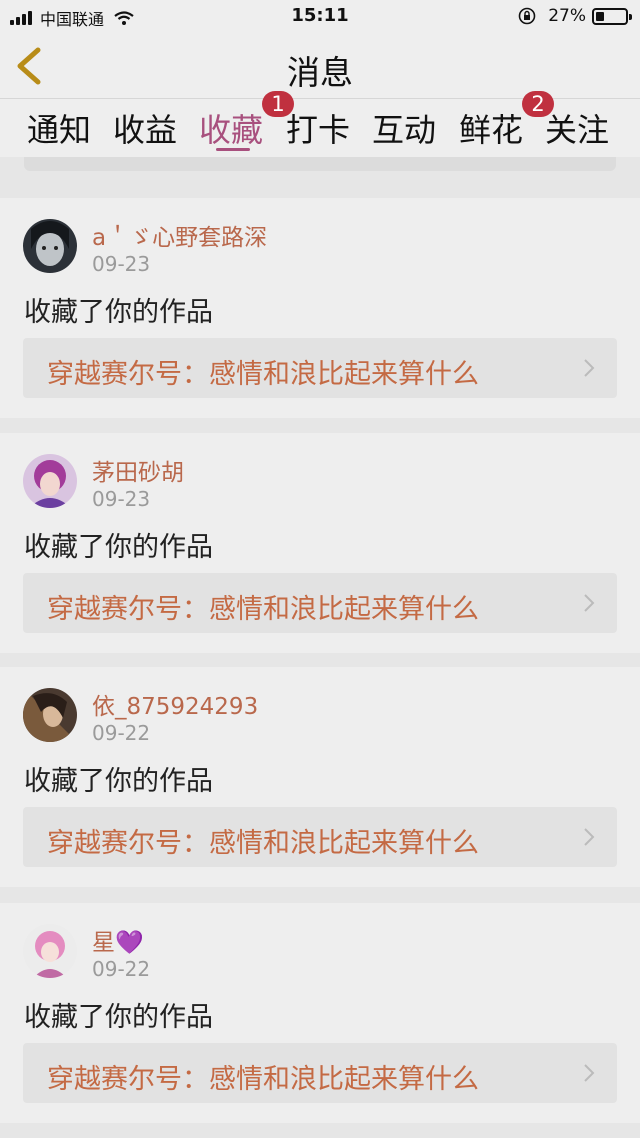  What do you see at coordinates (118, 940) in the screenshot?
I see `username: 星💜` at bounding box center [118, 940].